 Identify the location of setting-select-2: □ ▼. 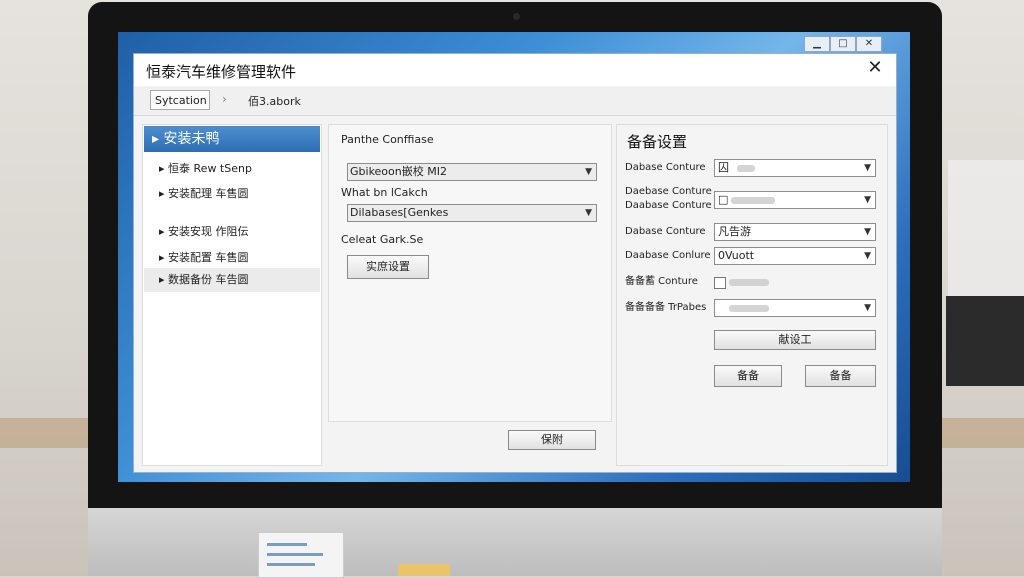
(795, 200).